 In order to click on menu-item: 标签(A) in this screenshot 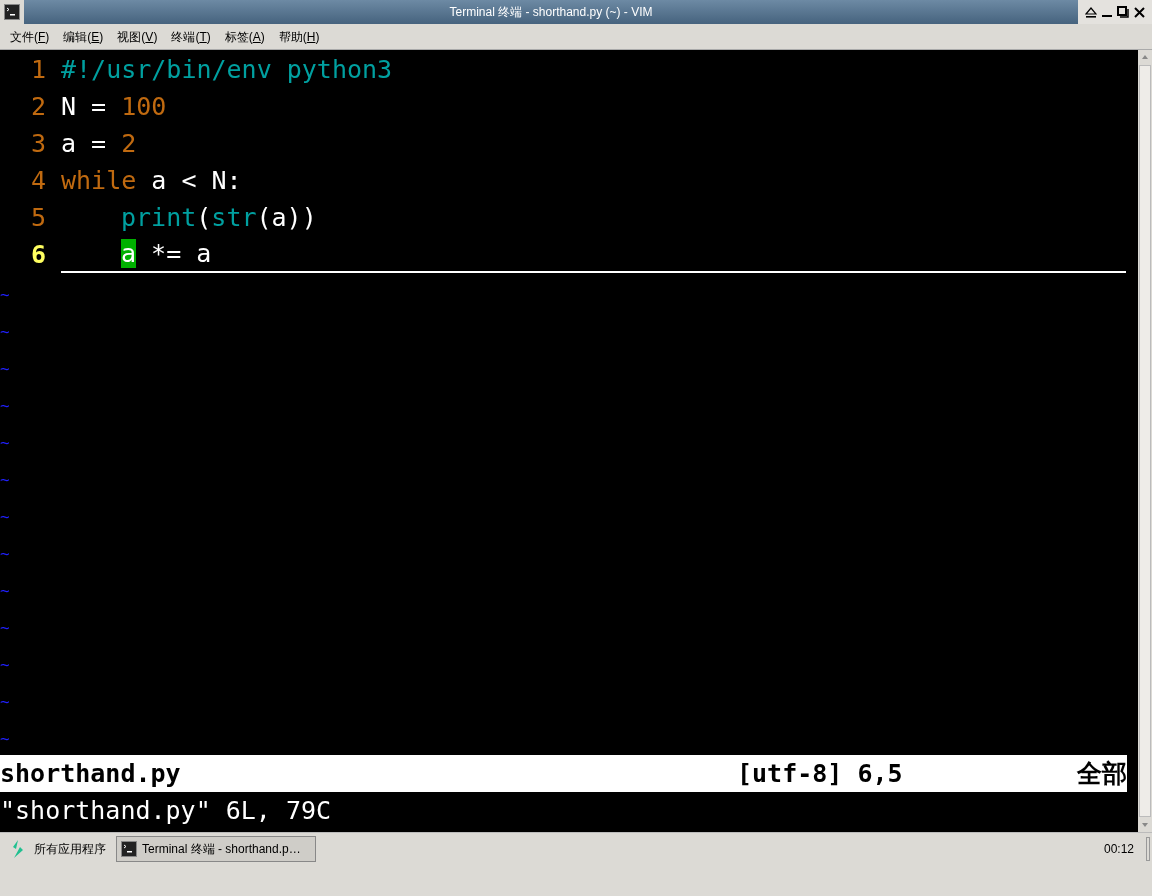, I will do `click(244, 36)`.